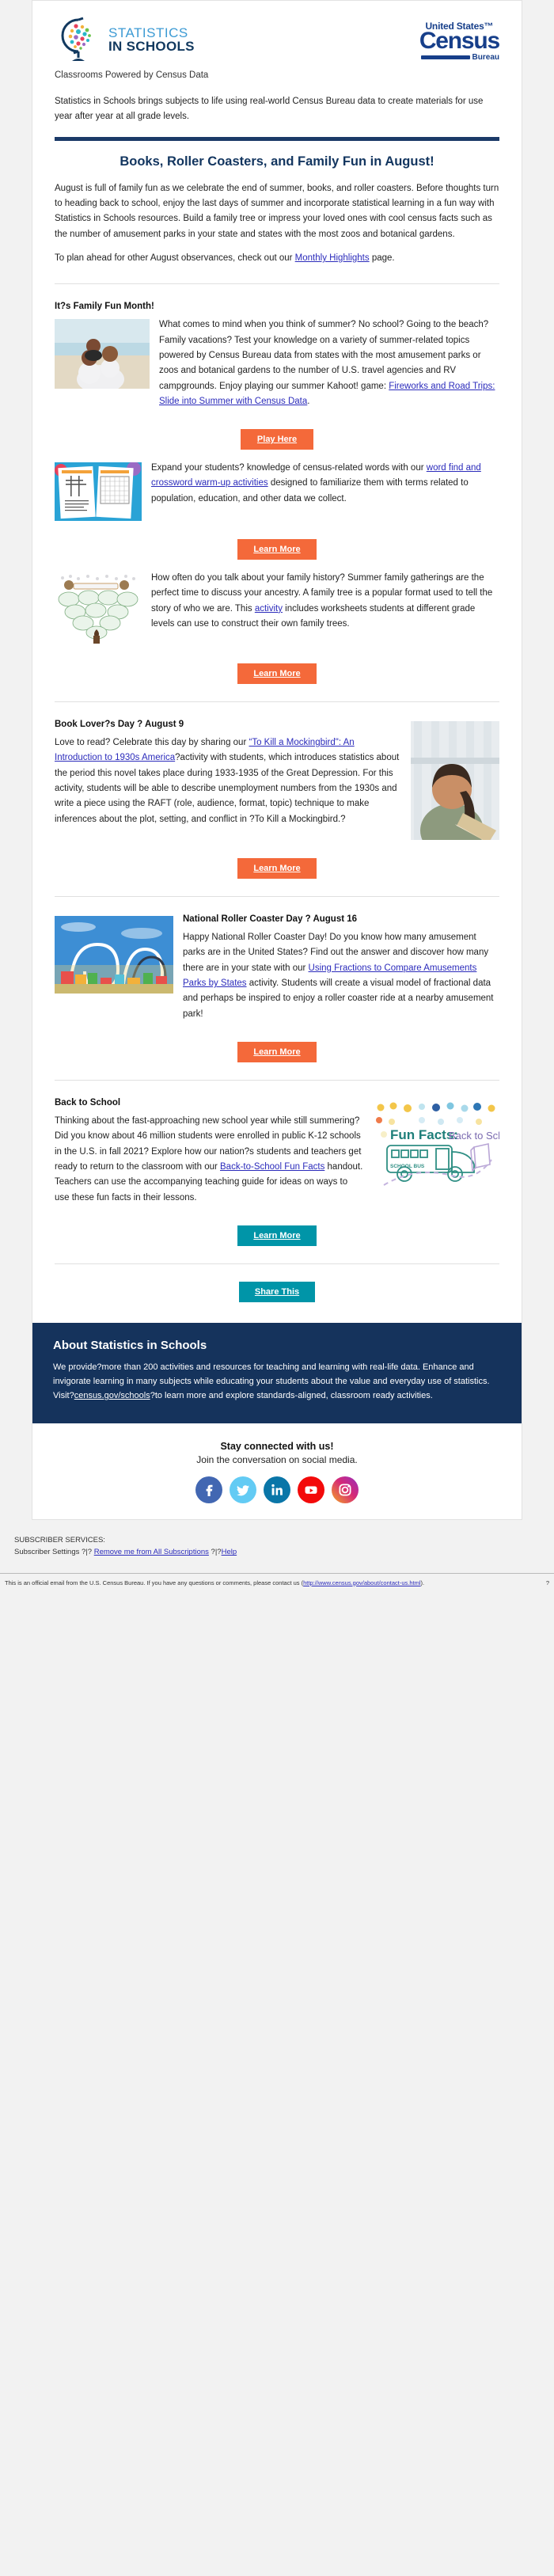 This screenshot has width=554, height=2576. What do you see at coordinates (104, 307) in the screenshot?
I see `family-fun-title: It?s Family Fun Month!` at bounding box center [104, 307].